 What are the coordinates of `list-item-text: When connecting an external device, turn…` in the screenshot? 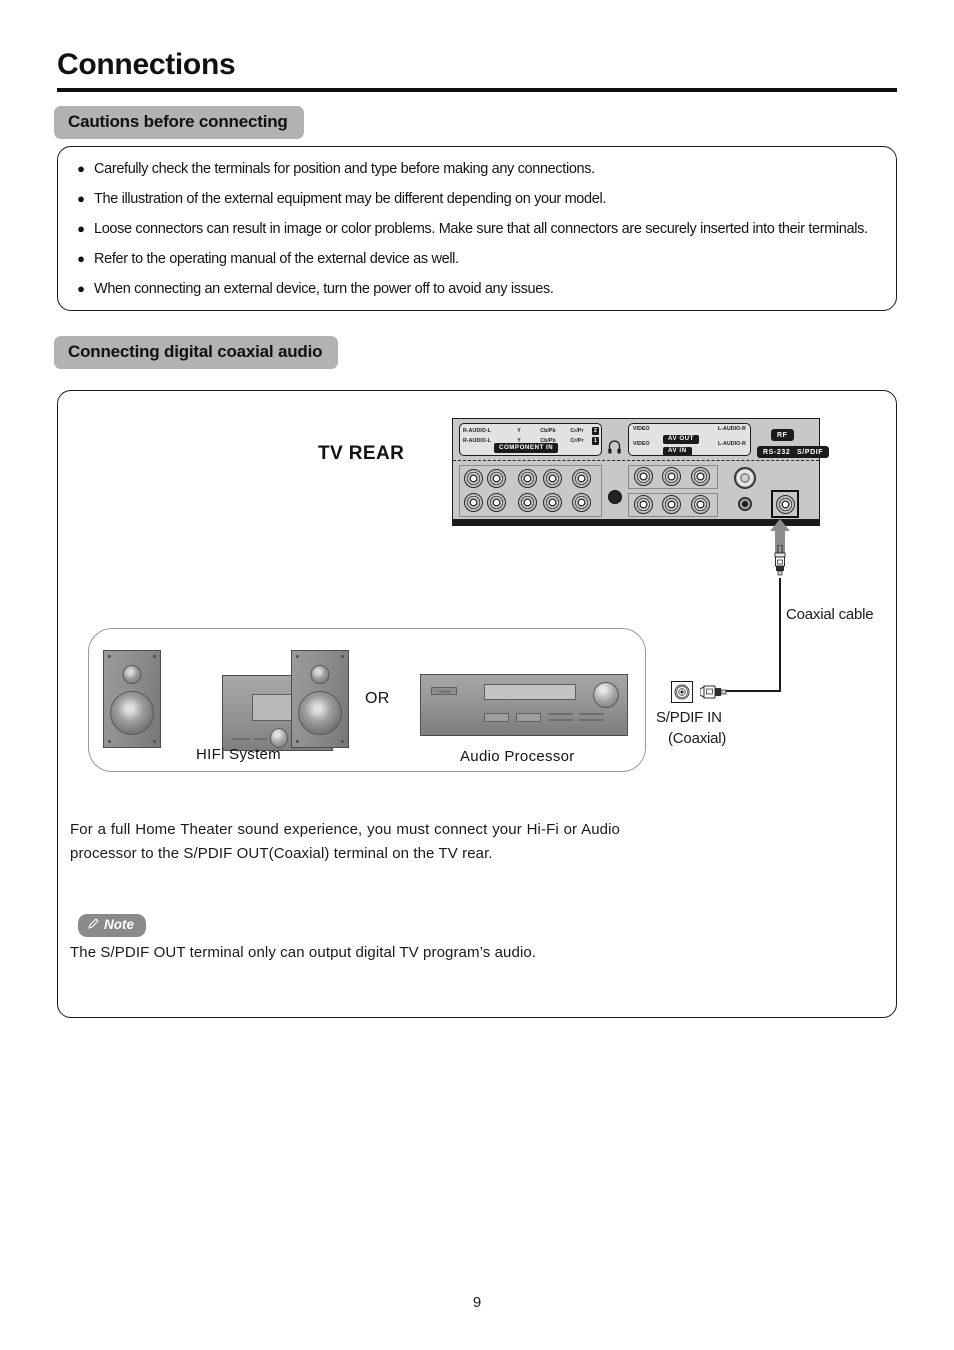 It's located at (324, 289).